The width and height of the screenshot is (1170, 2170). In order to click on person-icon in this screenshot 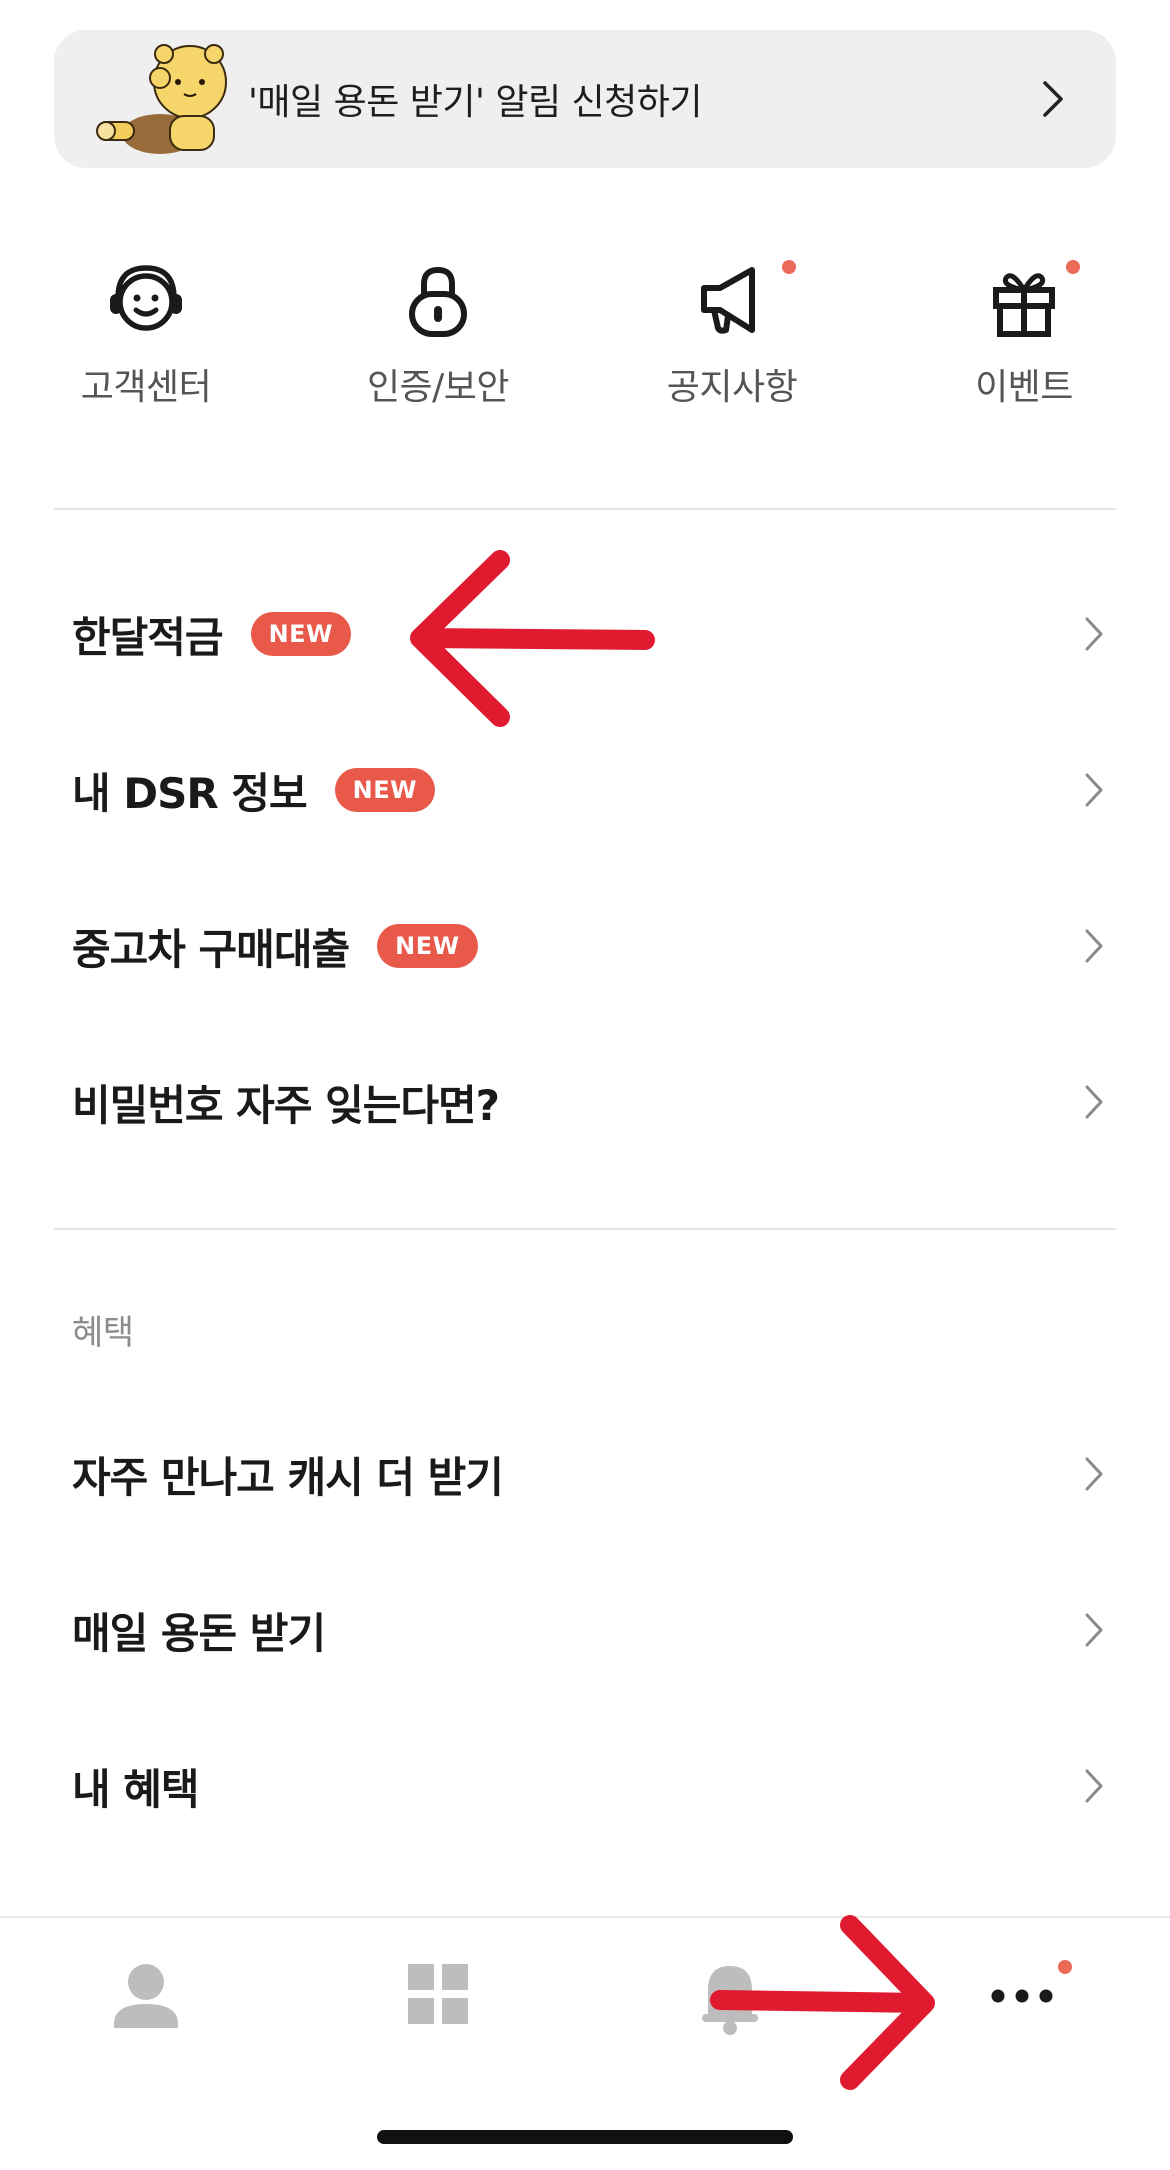, I will do `click(146, 1996)`.